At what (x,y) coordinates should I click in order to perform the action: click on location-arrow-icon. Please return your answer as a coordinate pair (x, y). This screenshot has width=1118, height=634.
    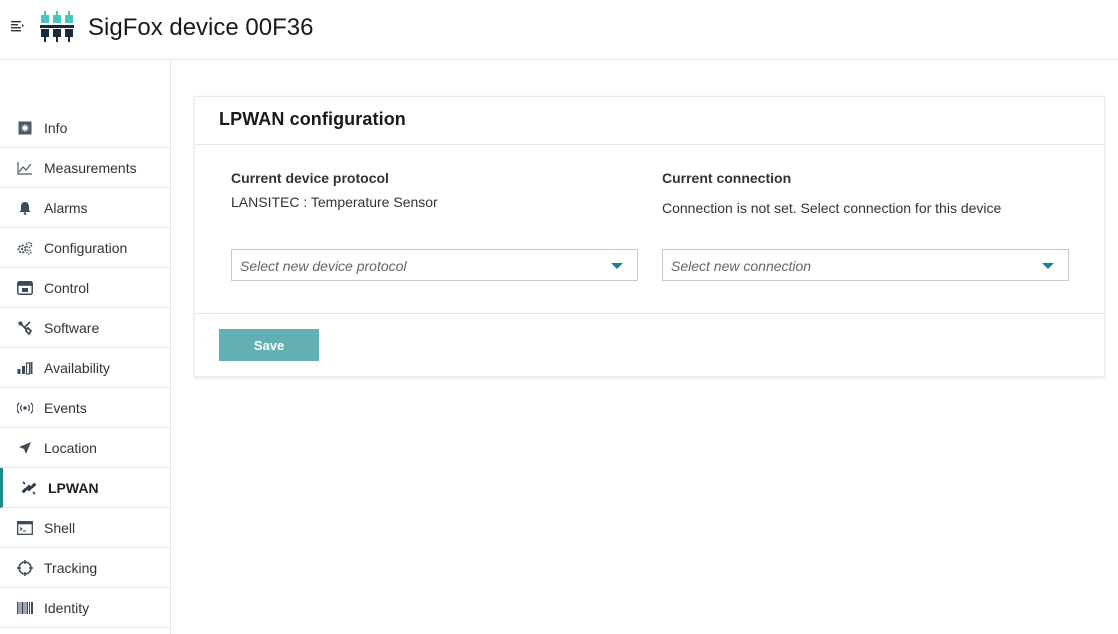
    Looking at the image, I should click on (25, 448).